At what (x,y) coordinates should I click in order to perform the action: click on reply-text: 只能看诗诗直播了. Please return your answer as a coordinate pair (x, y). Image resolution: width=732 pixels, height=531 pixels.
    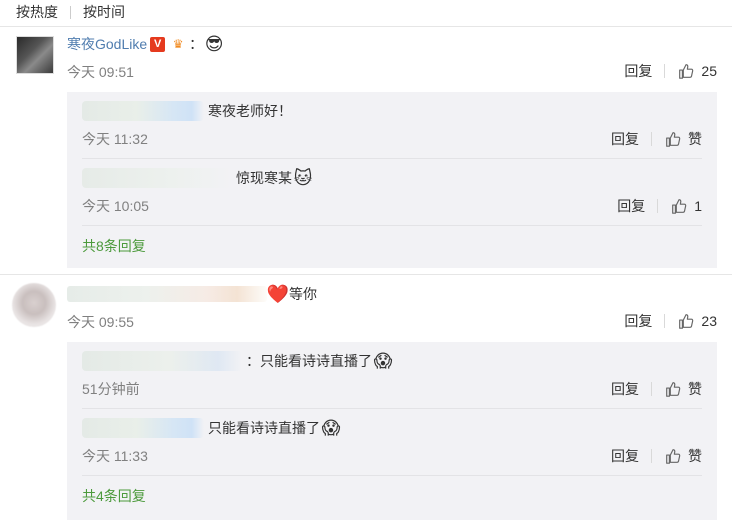
    Looking at the image, I should click on (264, 428).